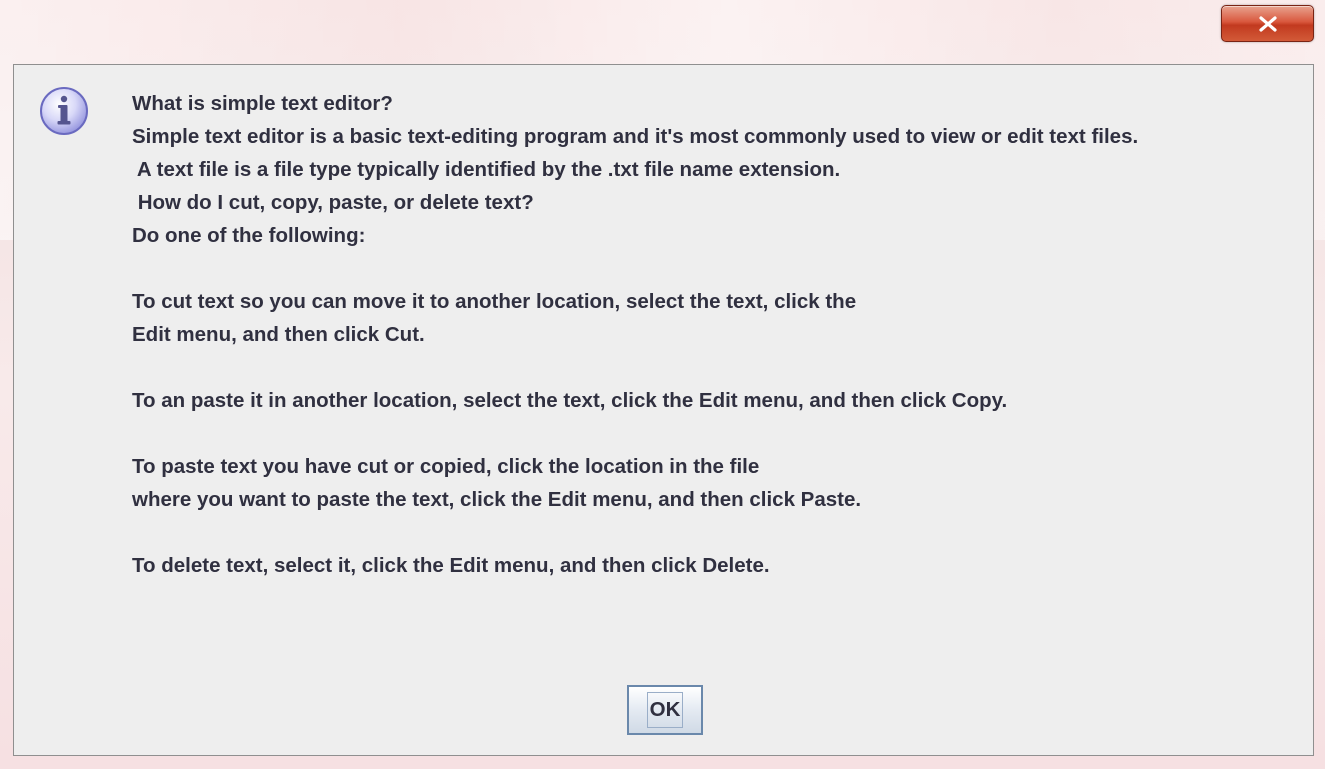  What do you see at coordinates (249, 235) in the screenshot?
I see `message-line: Do one of the following:` at bounding box center [249, 235].